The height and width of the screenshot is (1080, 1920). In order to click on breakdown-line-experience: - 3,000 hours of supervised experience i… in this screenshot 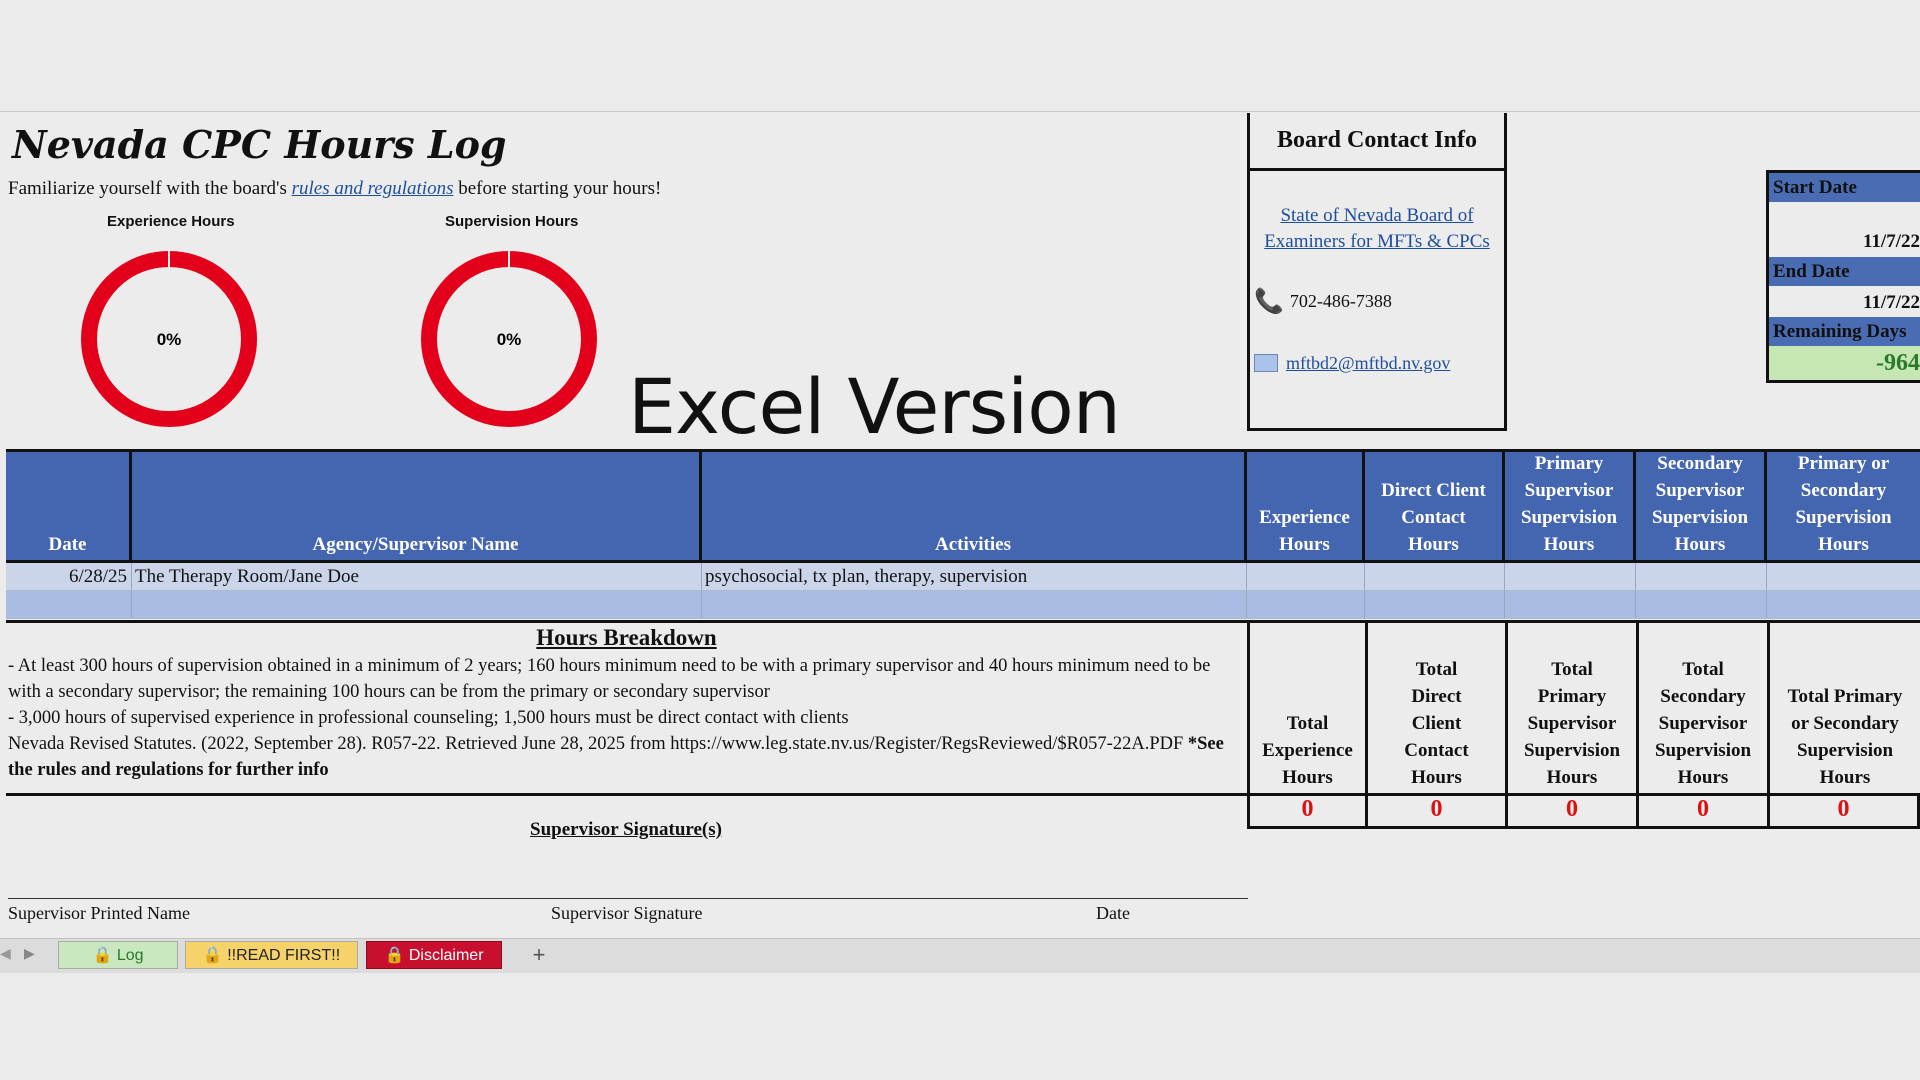, I will do `click(428, 718)`.